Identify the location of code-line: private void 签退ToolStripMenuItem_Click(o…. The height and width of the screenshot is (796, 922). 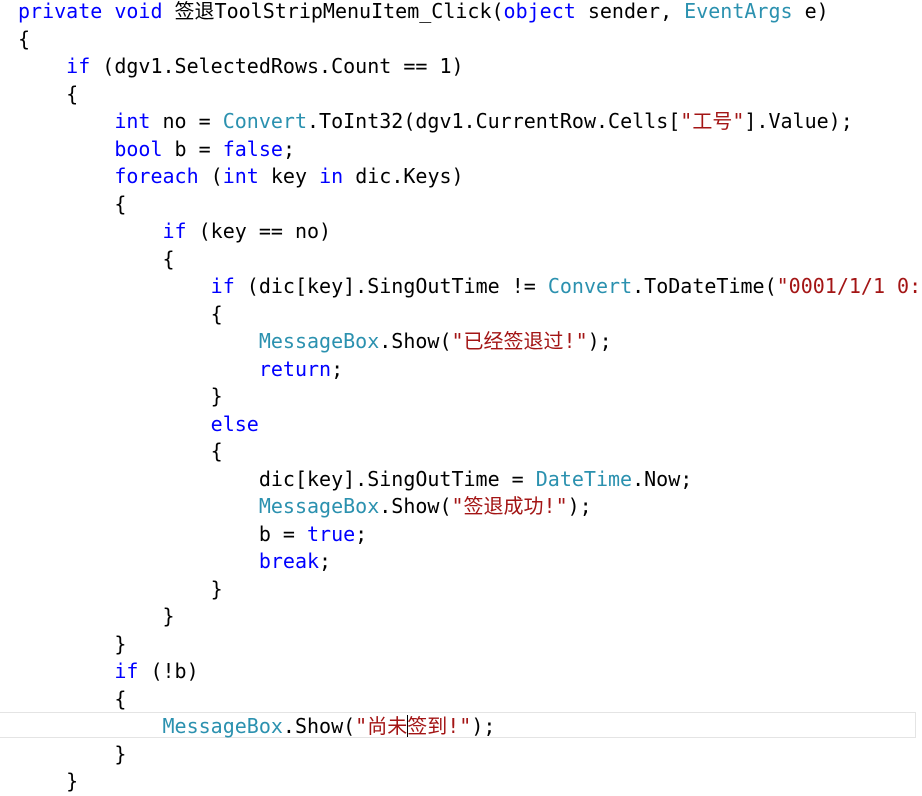
(423, 12).